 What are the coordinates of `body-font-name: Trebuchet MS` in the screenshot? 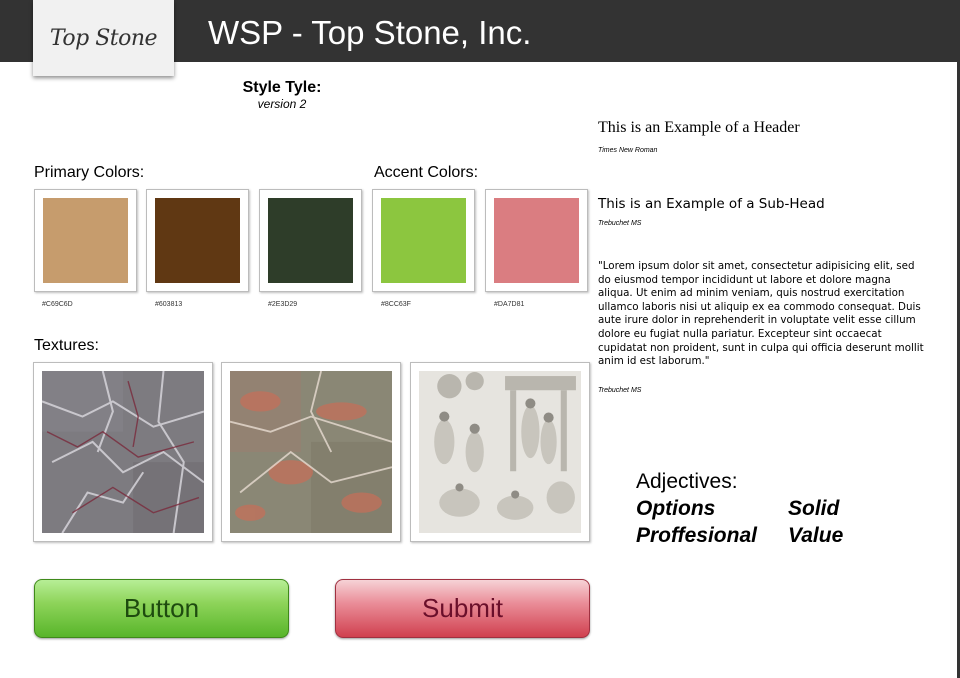 It's located at (620, 390).